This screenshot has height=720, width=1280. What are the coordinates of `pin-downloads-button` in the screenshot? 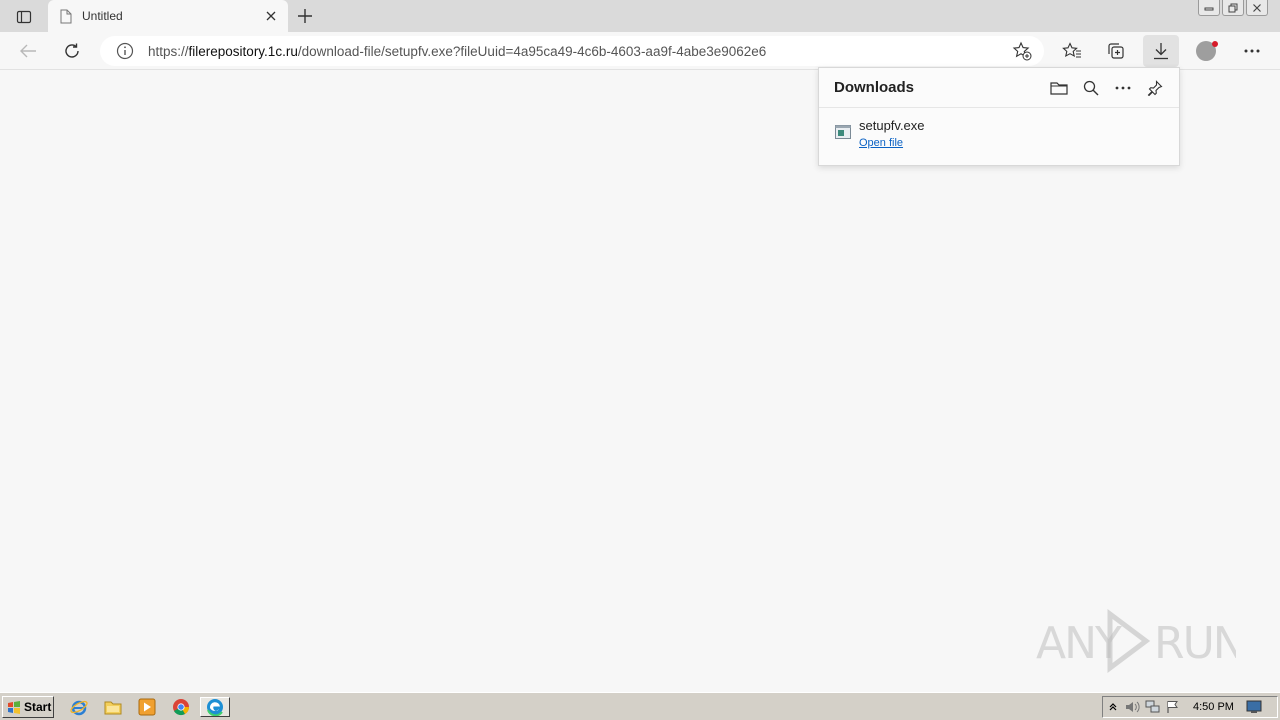 It's located at (1155, 88).